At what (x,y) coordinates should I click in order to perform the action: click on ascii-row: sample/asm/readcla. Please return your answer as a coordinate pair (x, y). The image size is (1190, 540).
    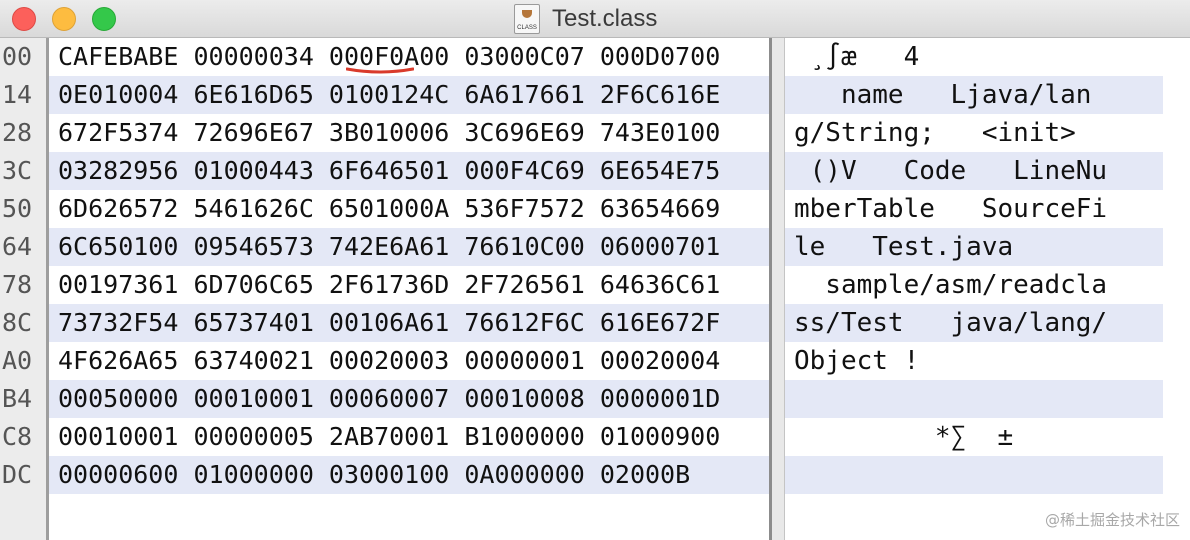
    Looking at the image, I should click on (974, 285).